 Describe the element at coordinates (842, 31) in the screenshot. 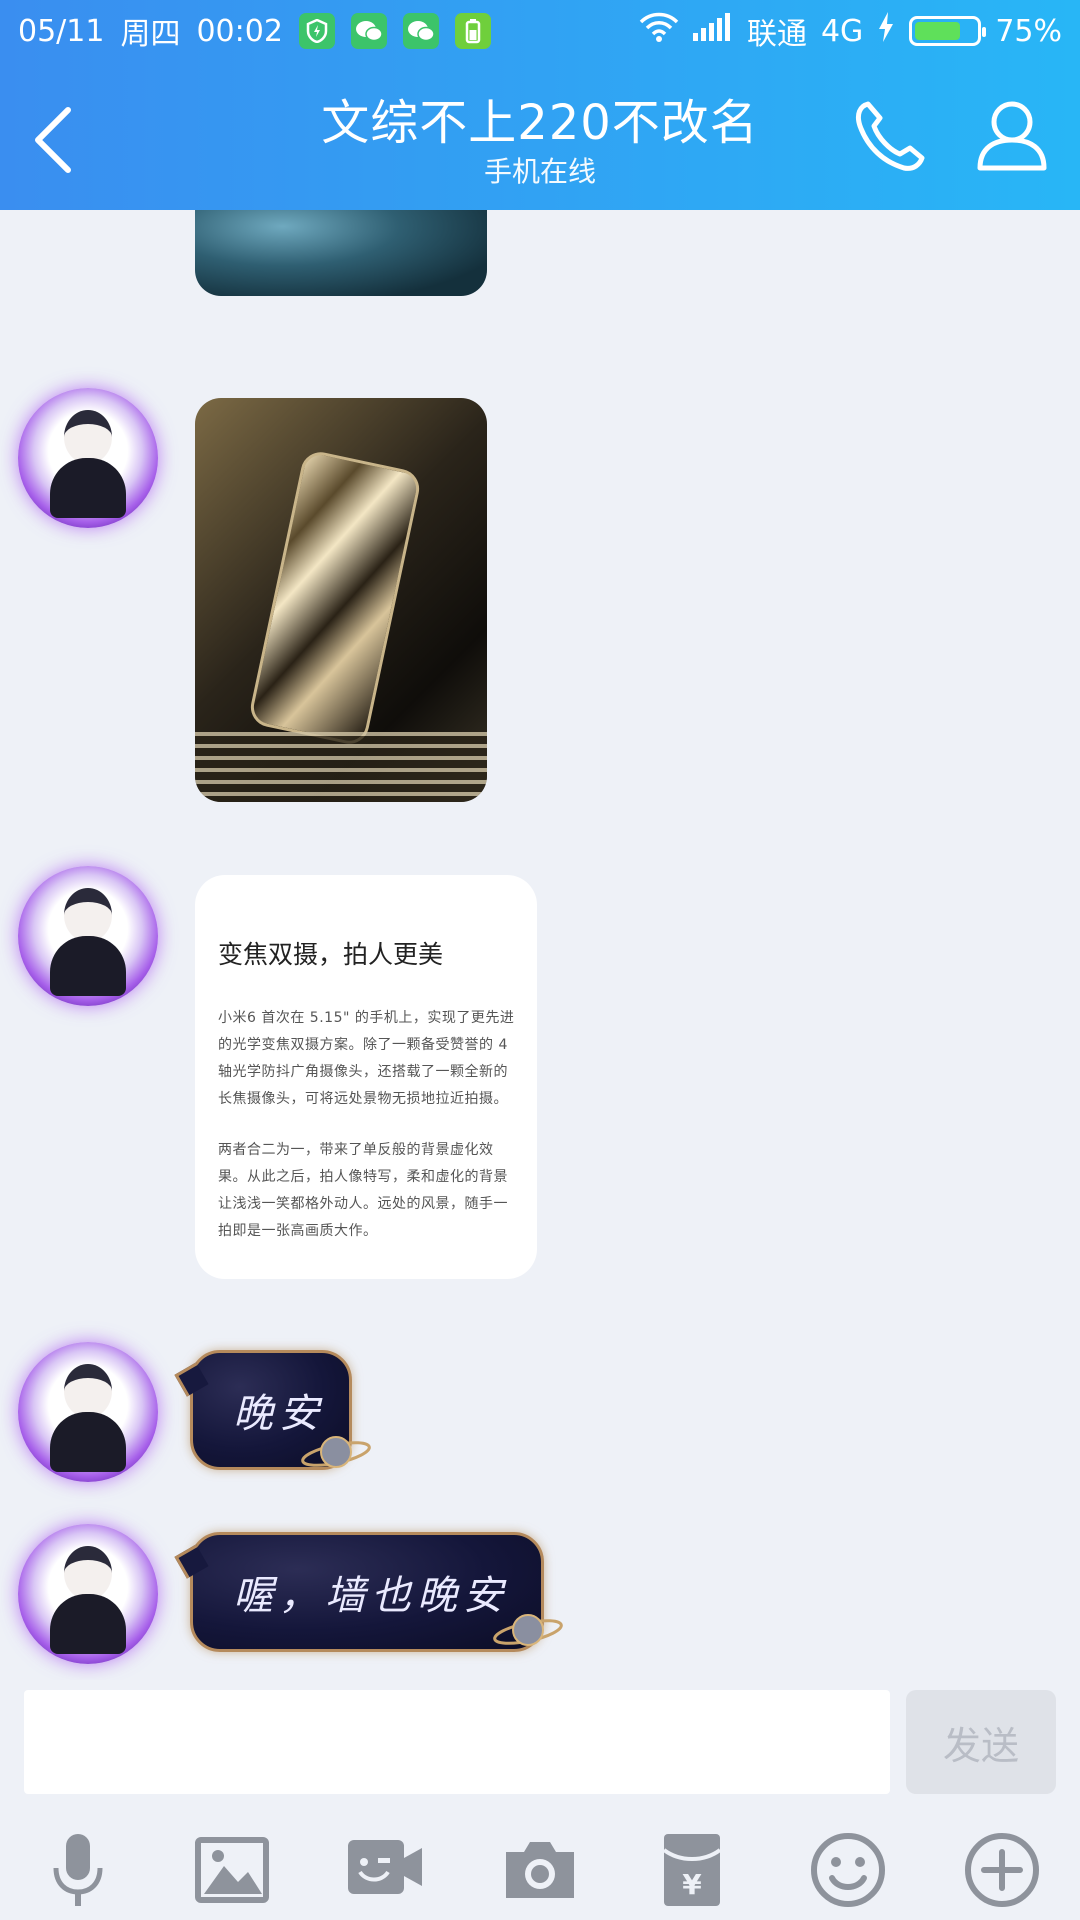

I see `status-network: 4G` at that location.